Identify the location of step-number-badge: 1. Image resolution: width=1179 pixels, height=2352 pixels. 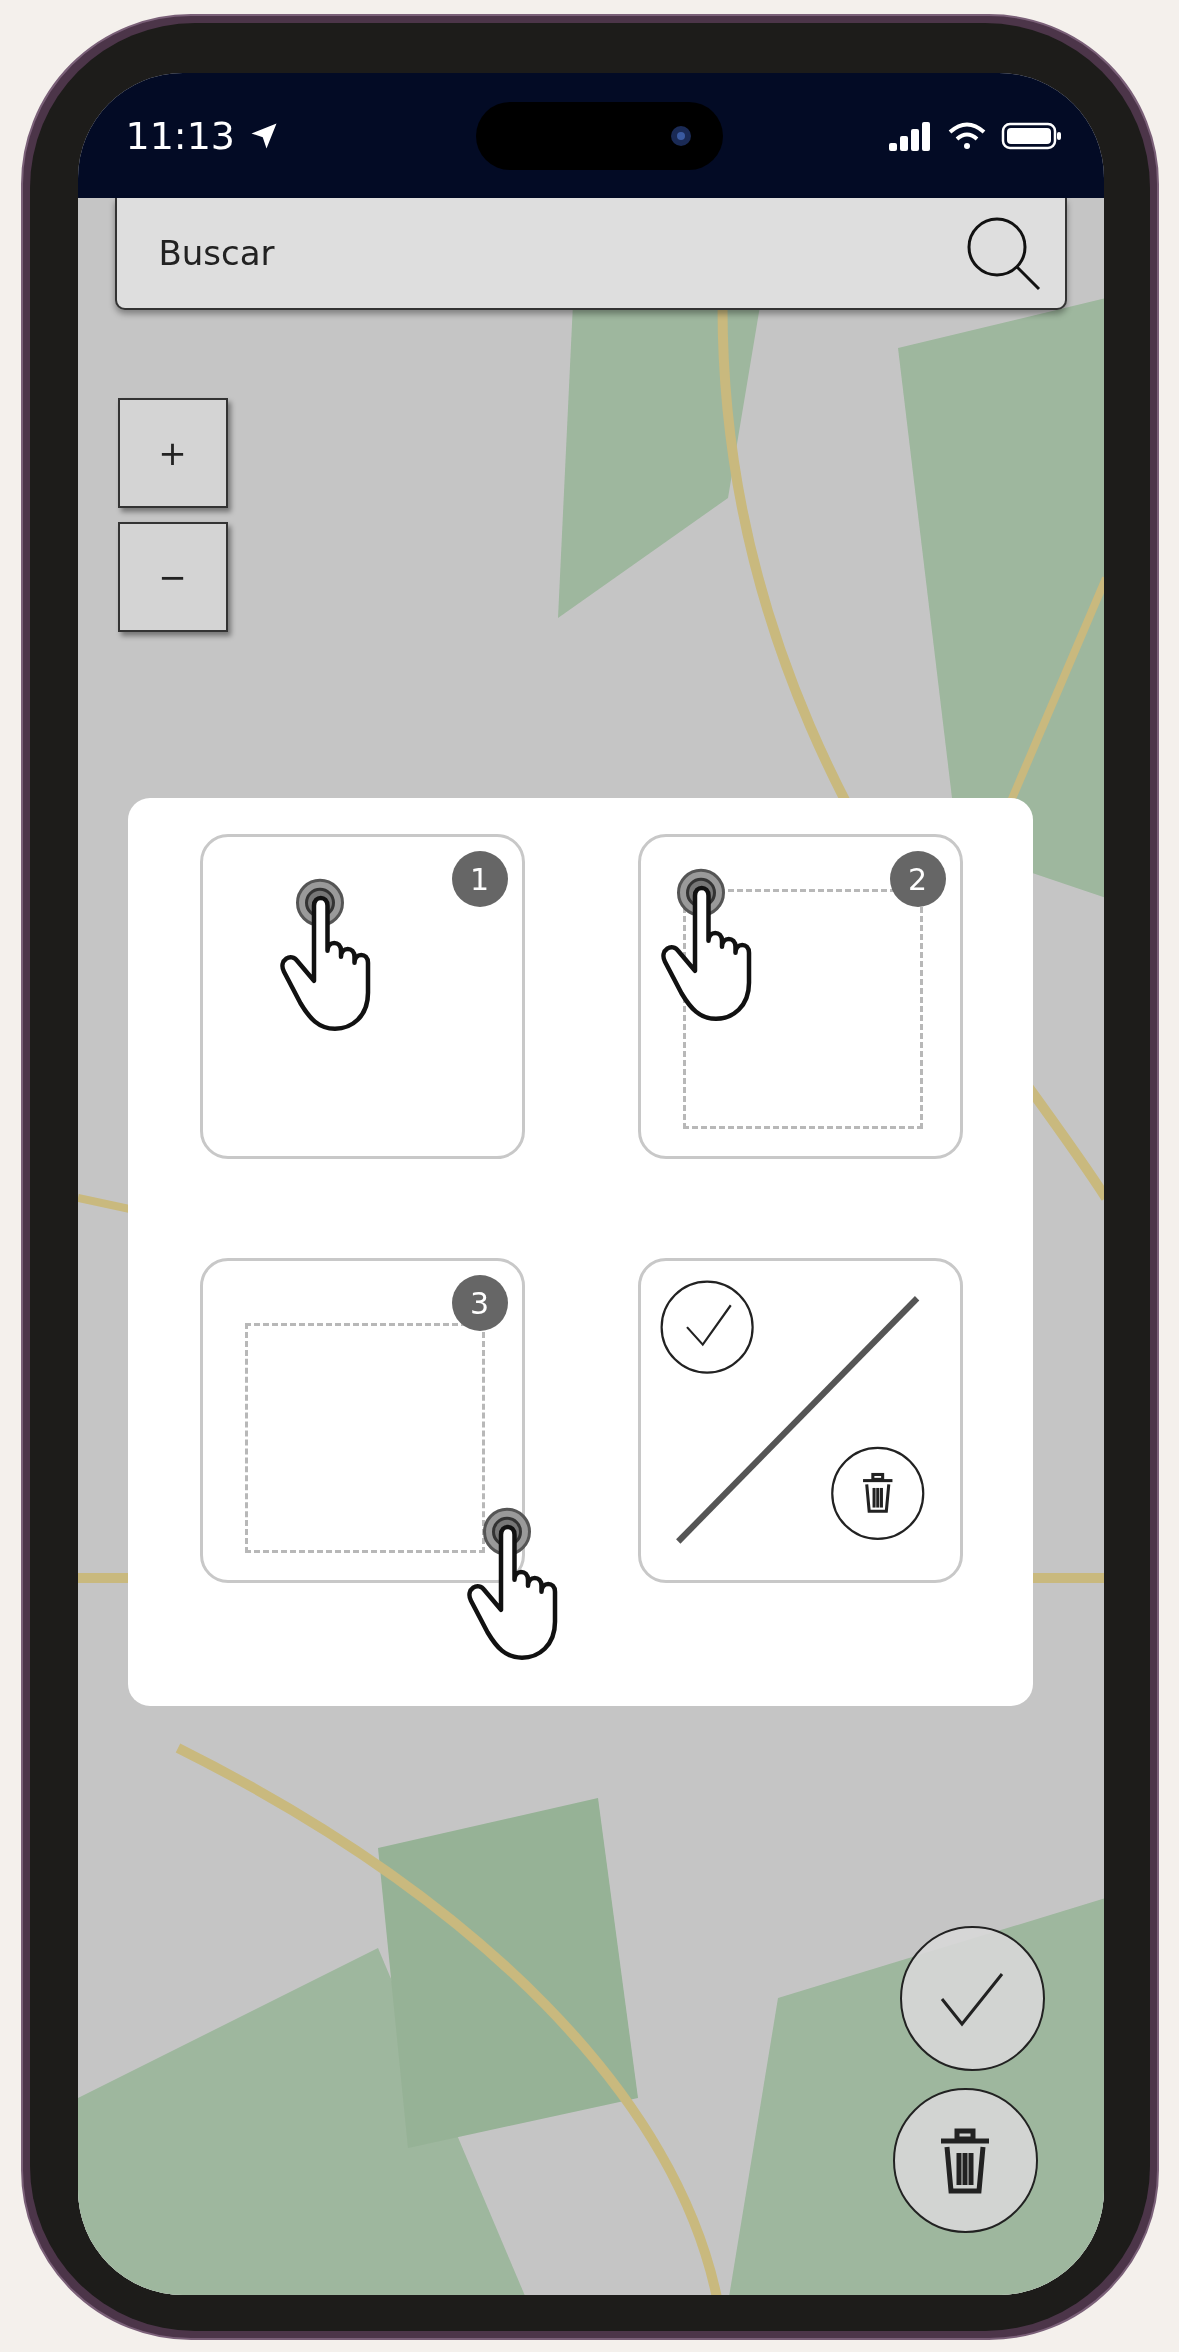
(479, 879).